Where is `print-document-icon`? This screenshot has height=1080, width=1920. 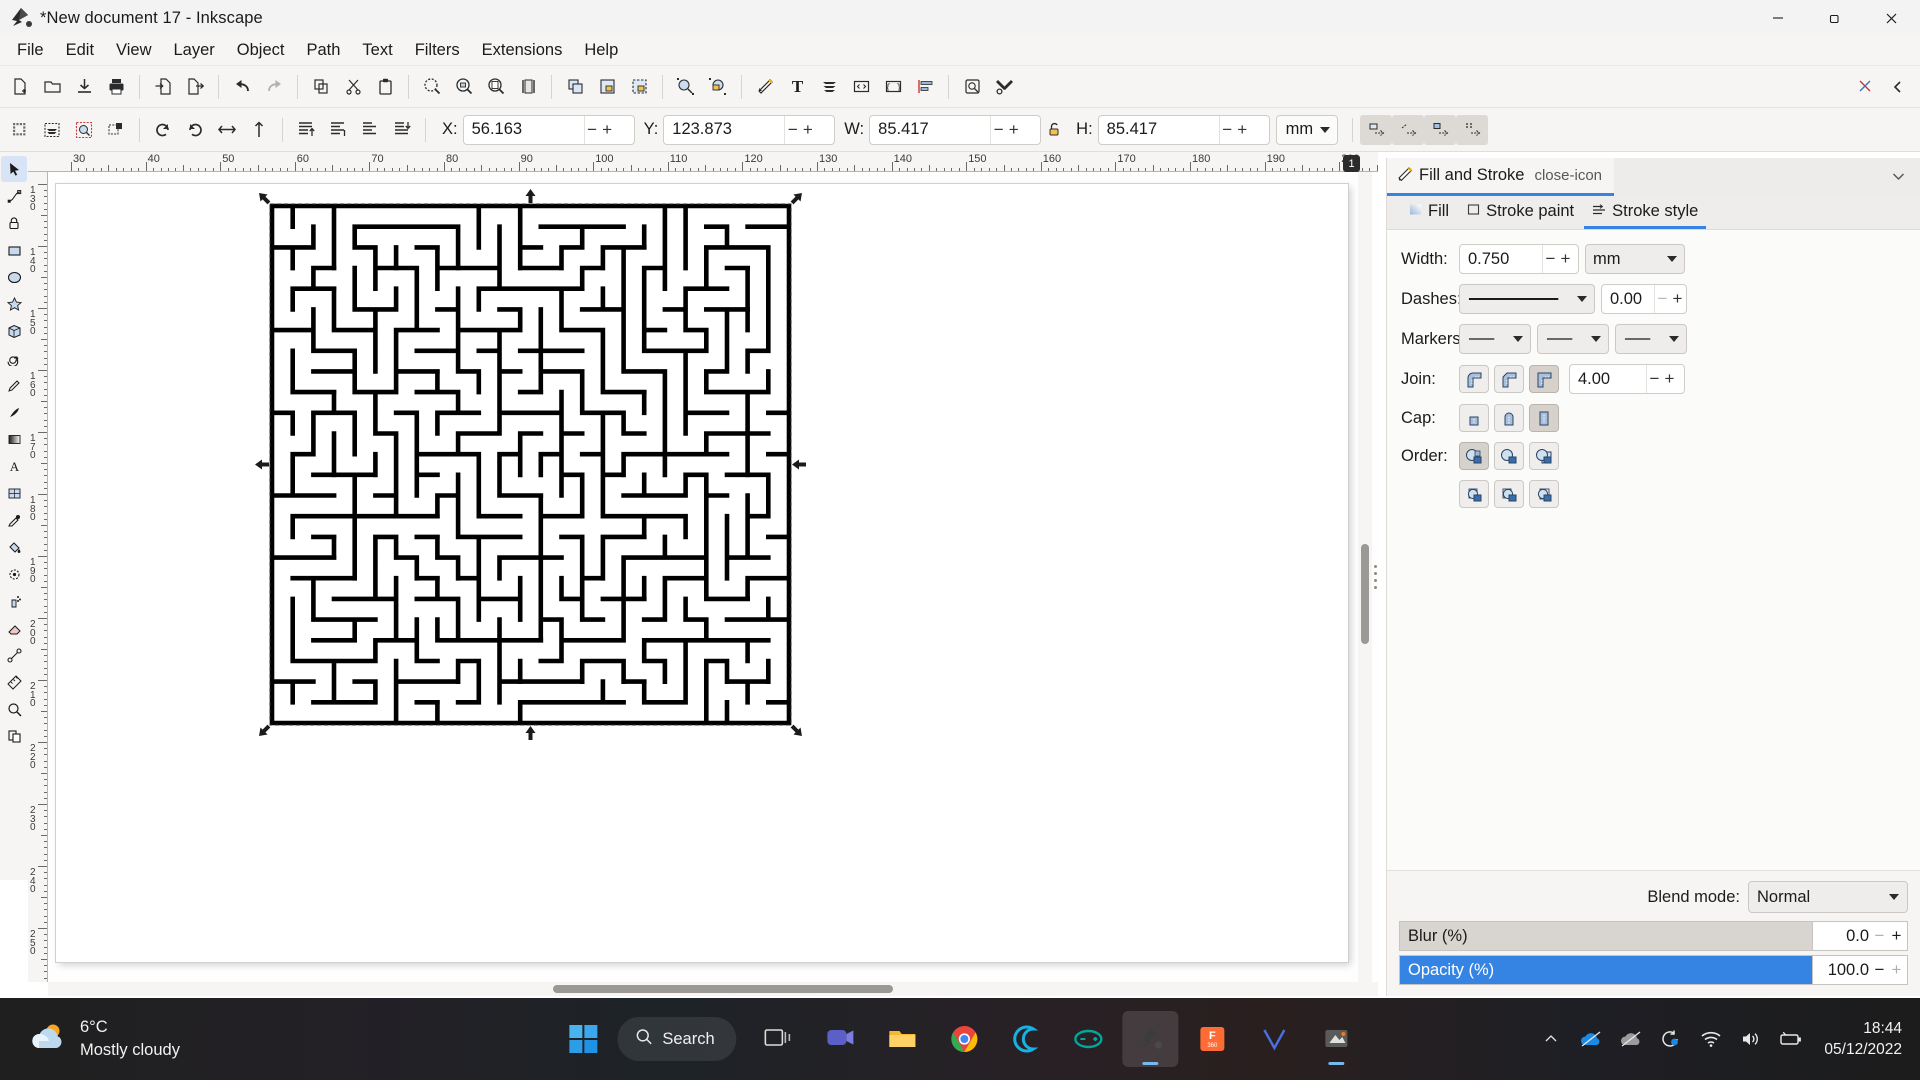
print-document-icon is located at coordinates (116, 87).